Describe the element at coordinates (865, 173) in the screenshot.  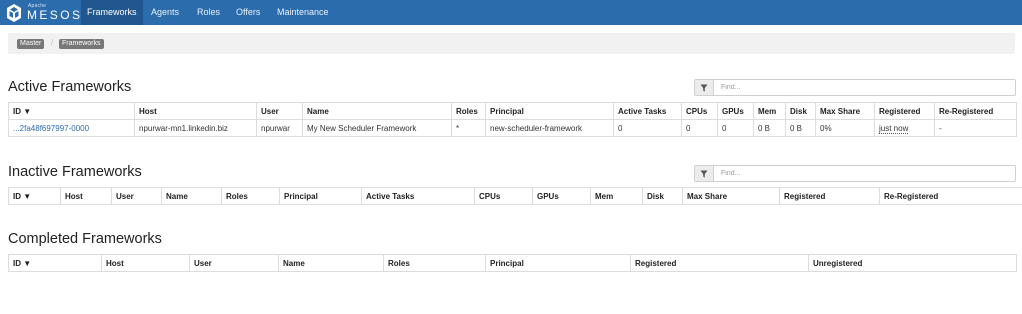
I see `inactive-filter-input` at that location.